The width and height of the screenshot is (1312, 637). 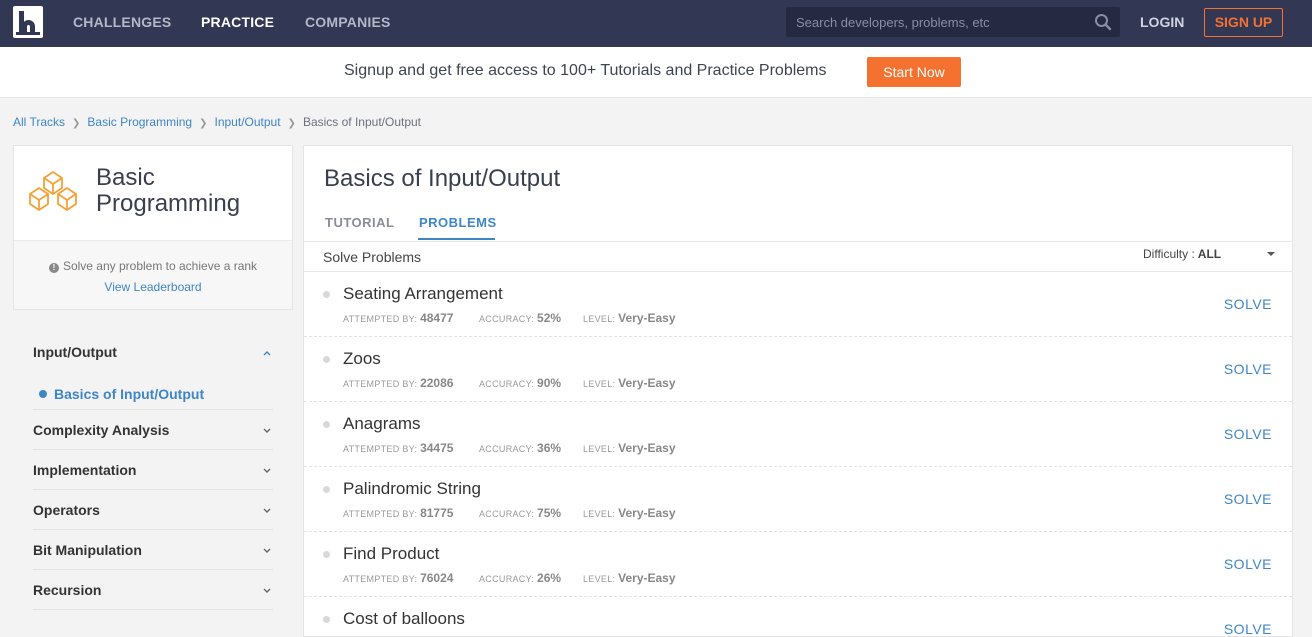 I want to click on sidebar-group-implementation: Implementation, so click(x=153, y=470).